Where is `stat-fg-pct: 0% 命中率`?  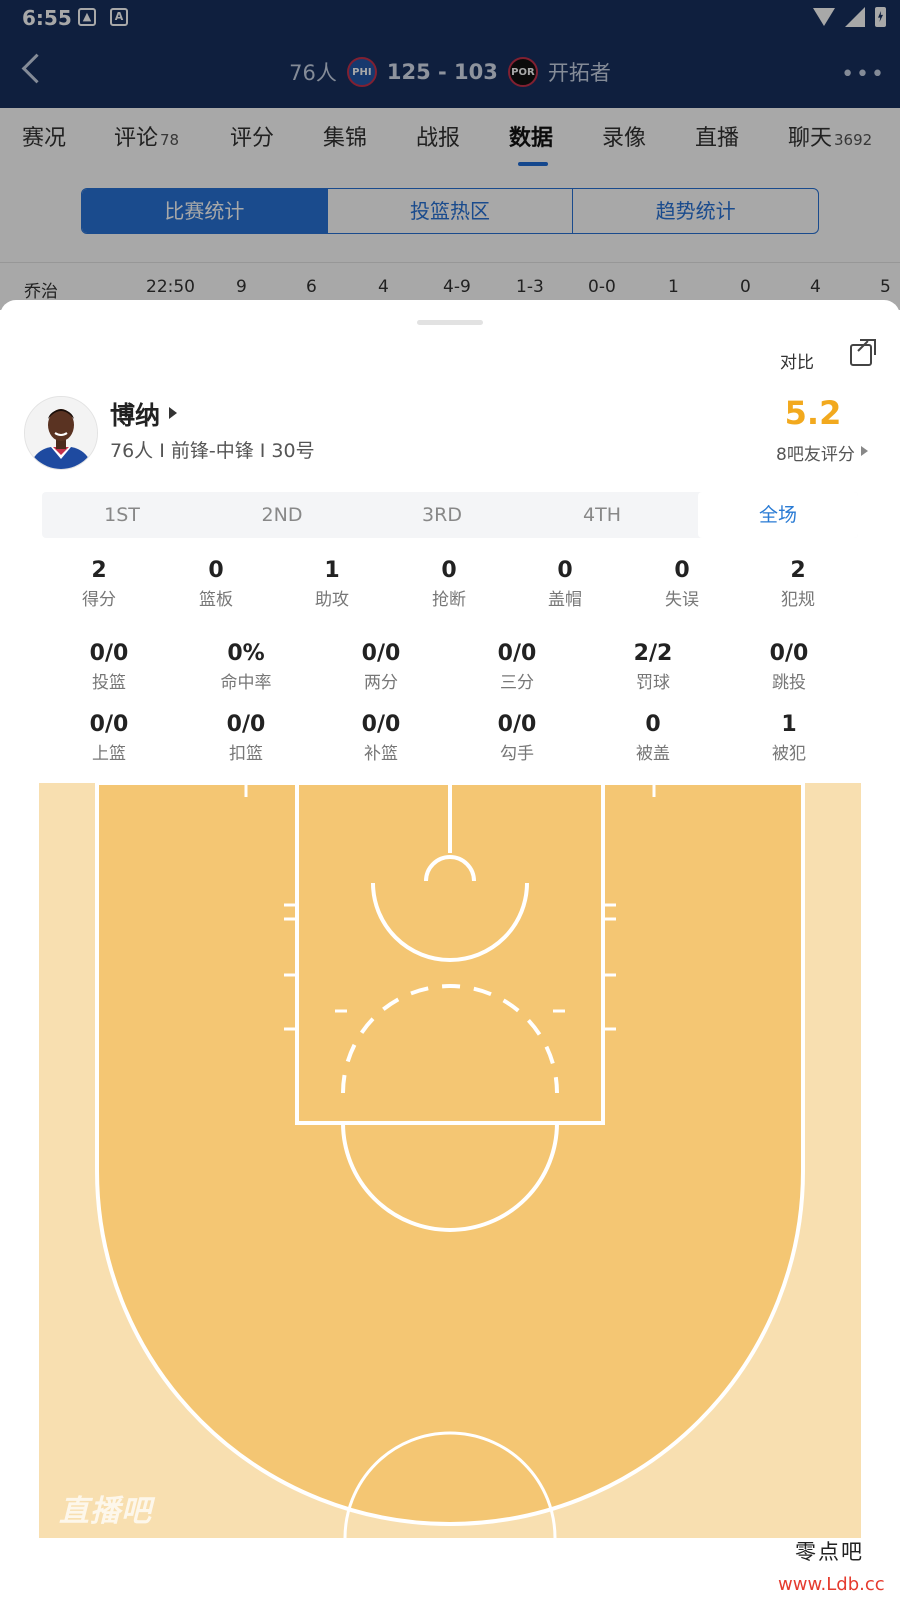 stat-fg-pct: 0% 命中率 is located at coordinates (246, 667).